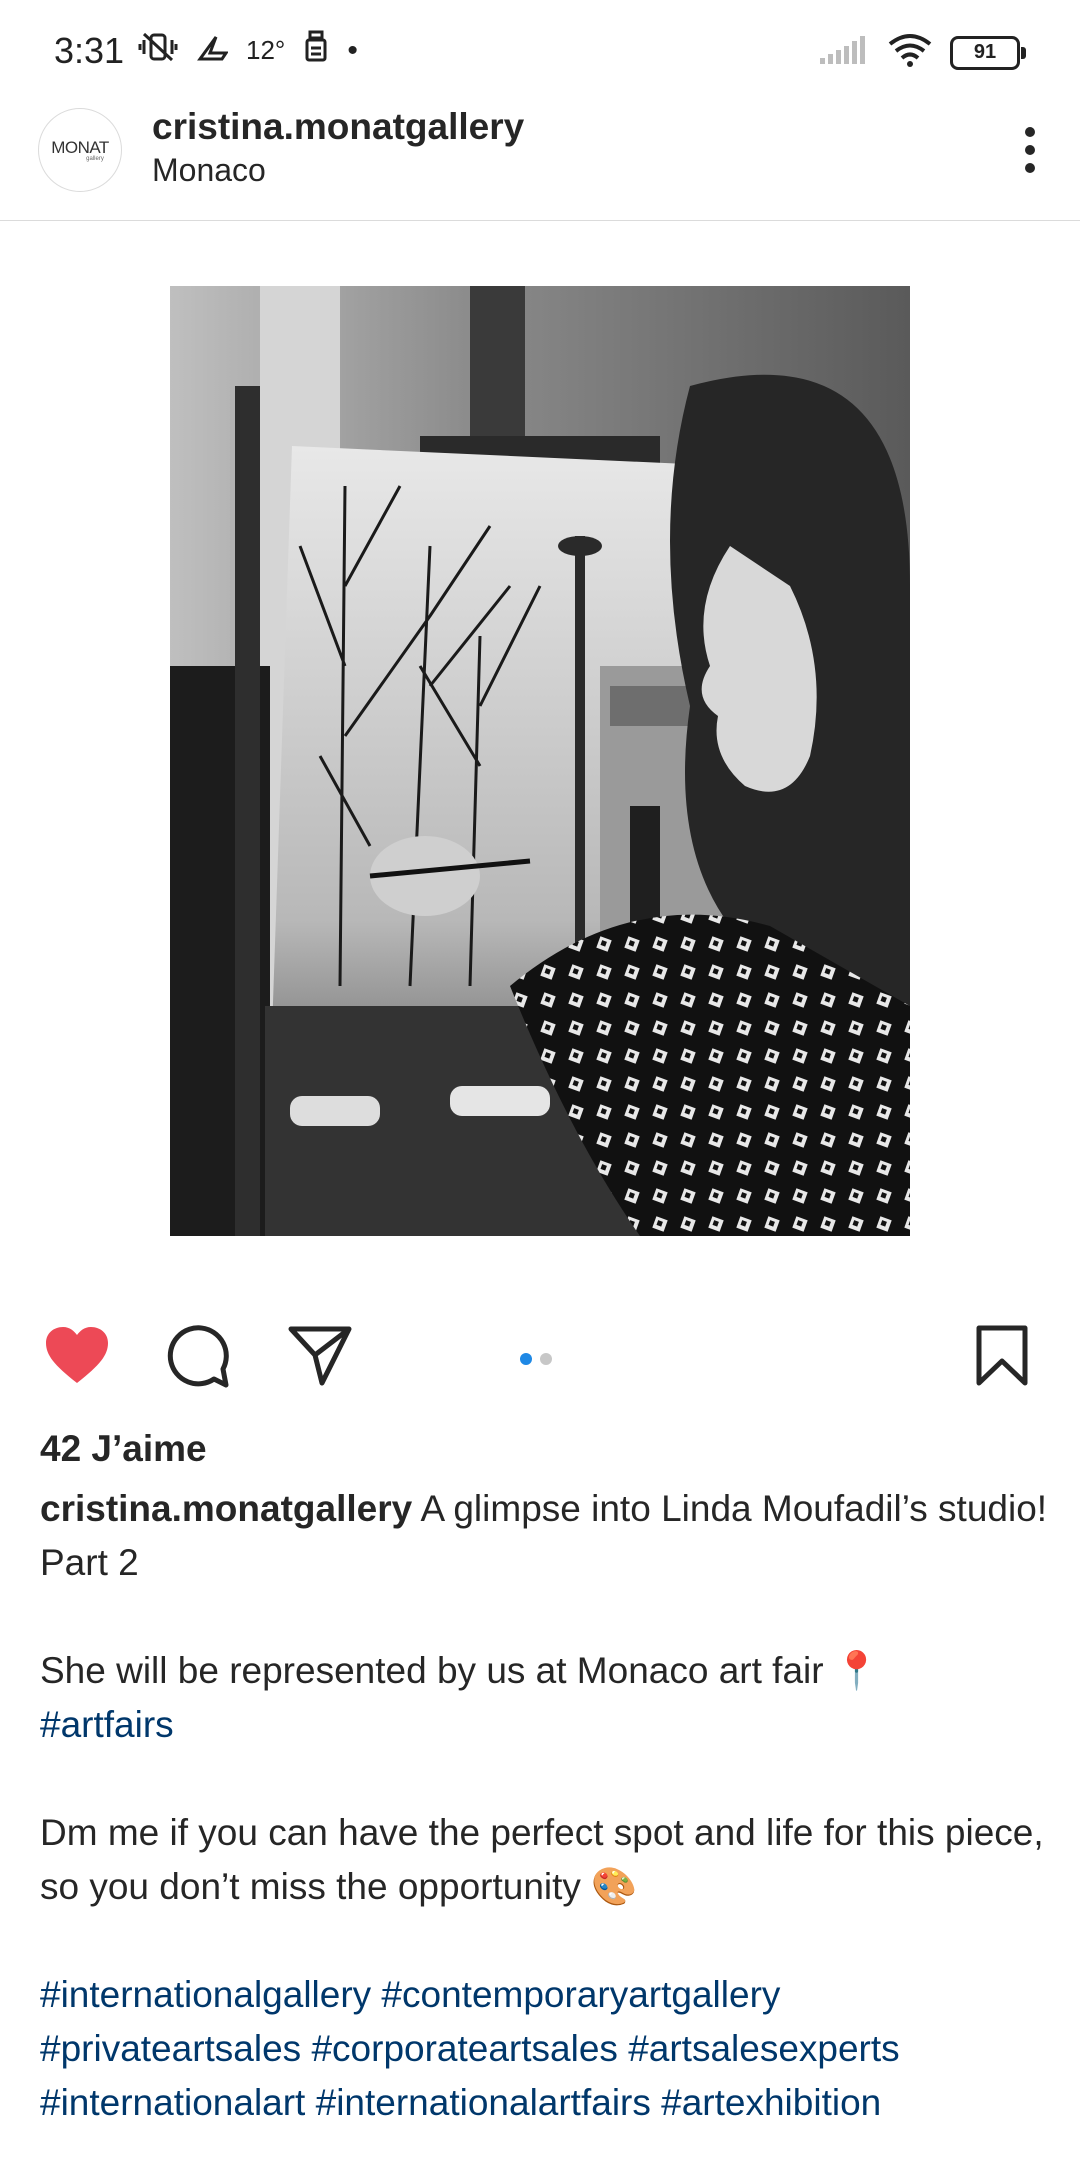 This screenshot has width=1080, height=2184. What do you see at coordinates (266, 50) in the screenshot?
I see `status-temperature: 12°` at bounding box center [266, 50].